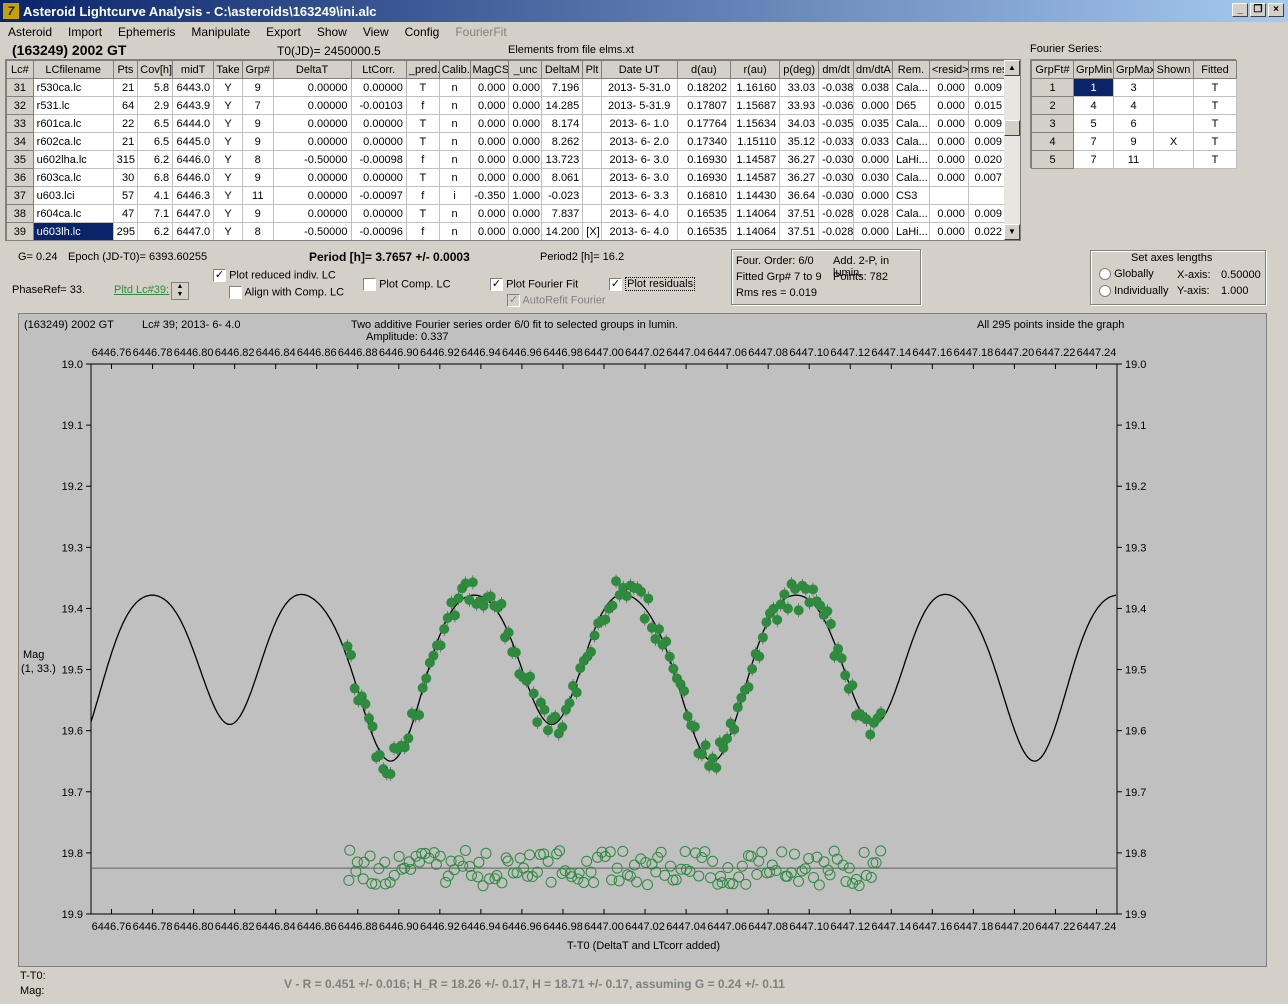  What do you see at coordinates (799, 105) in the screenshot?
I see `table-cell: 33.93` at bounding box center [799, 105].